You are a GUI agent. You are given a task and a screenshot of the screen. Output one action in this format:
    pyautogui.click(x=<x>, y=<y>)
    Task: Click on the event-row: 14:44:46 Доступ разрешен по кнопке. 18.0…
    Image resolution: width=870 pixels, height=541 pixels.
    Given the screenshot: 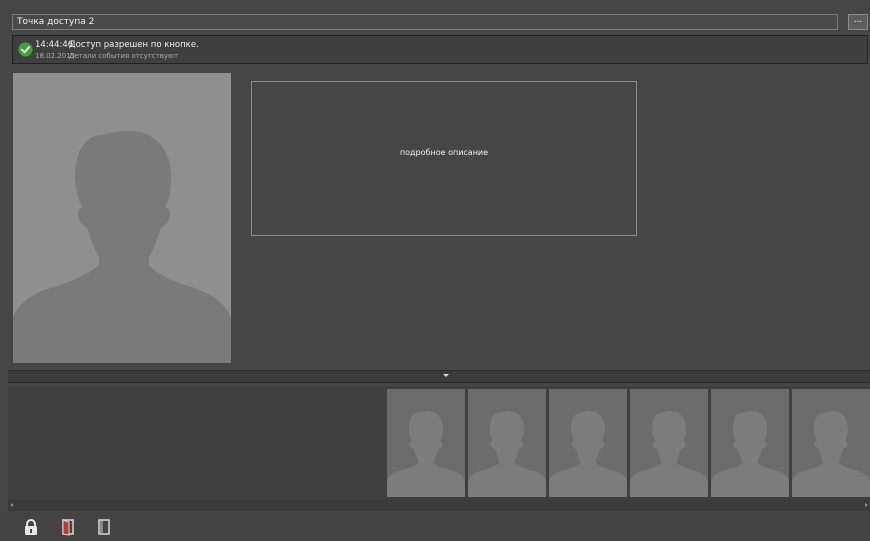 What is the action you would take?
    pyautogui.click(x=440, y=49)
    